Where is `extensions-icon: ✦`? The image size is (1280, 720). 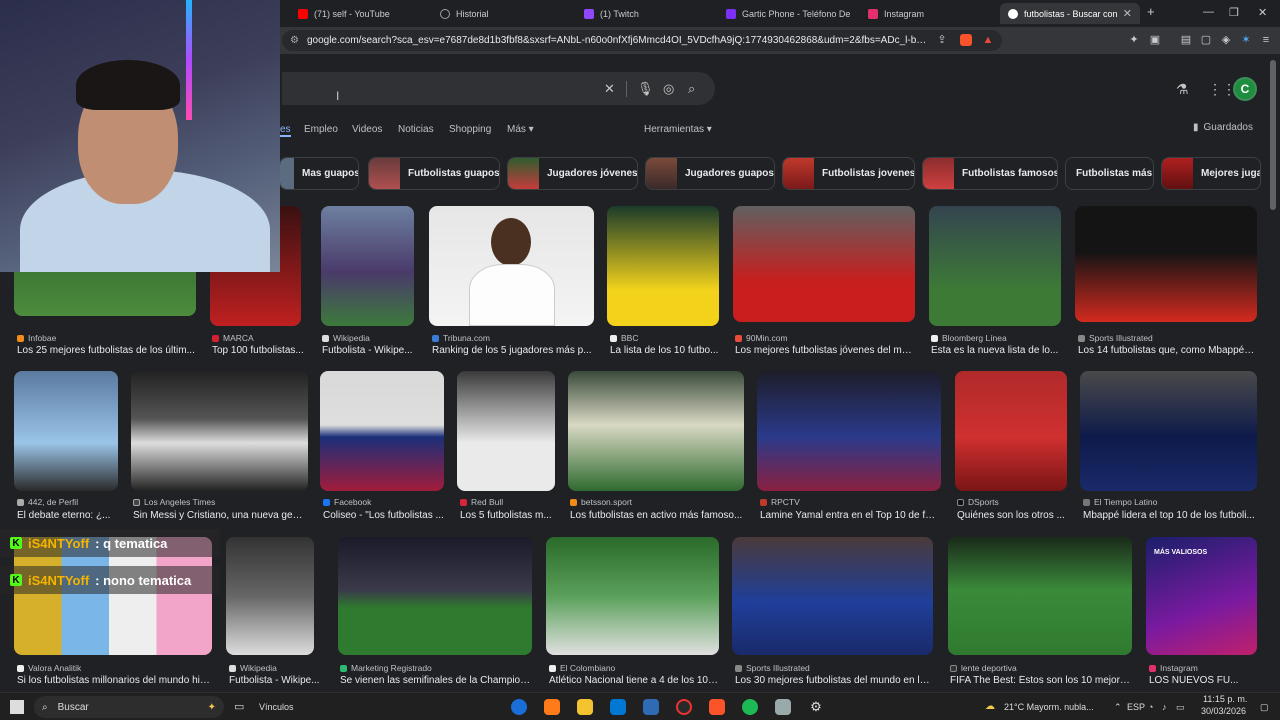 extensions-icon: ✦ is located at coordinates (1134, 40).